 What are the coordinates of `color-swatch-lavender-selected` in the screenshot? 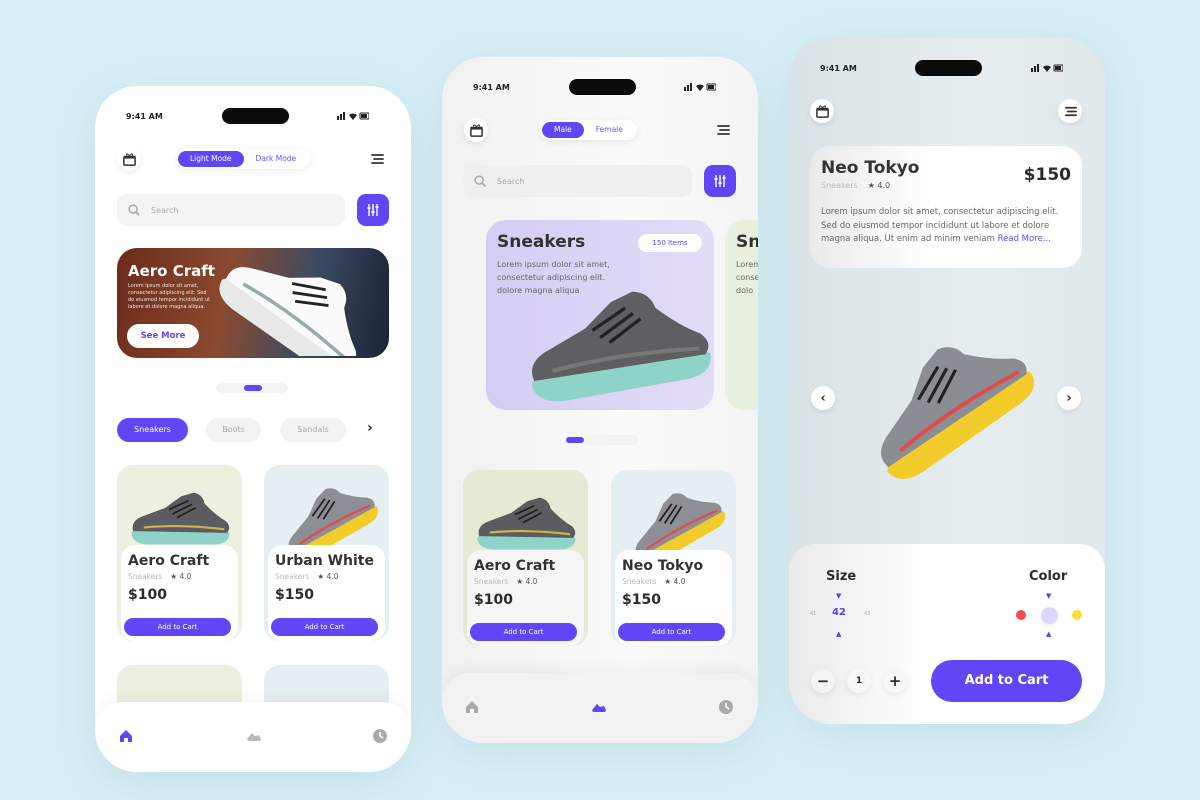 It's located at (1049, 615).